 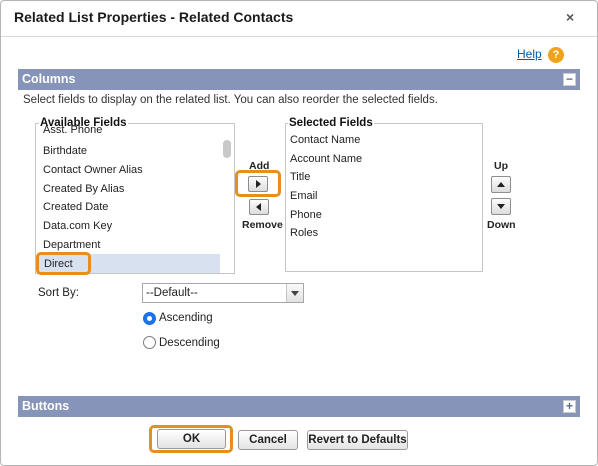 What do you see at coordinates (58, 293) in the screenshot?
I see `sort-by-label: Sort By:` at bounding box center [58, 293].